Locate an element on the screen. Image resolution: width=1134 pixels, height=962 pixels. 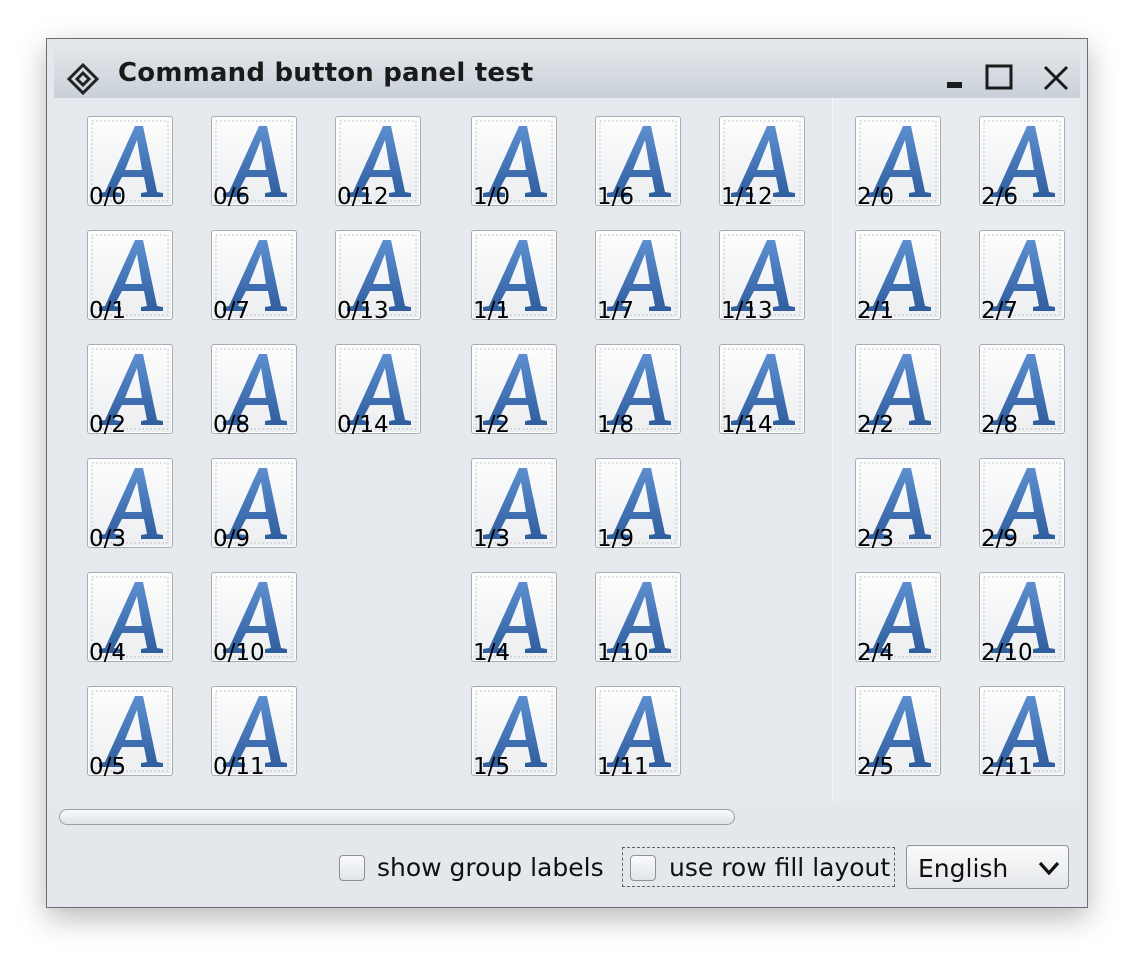
command-button: 2/5 is located at coordinates (898, 733).